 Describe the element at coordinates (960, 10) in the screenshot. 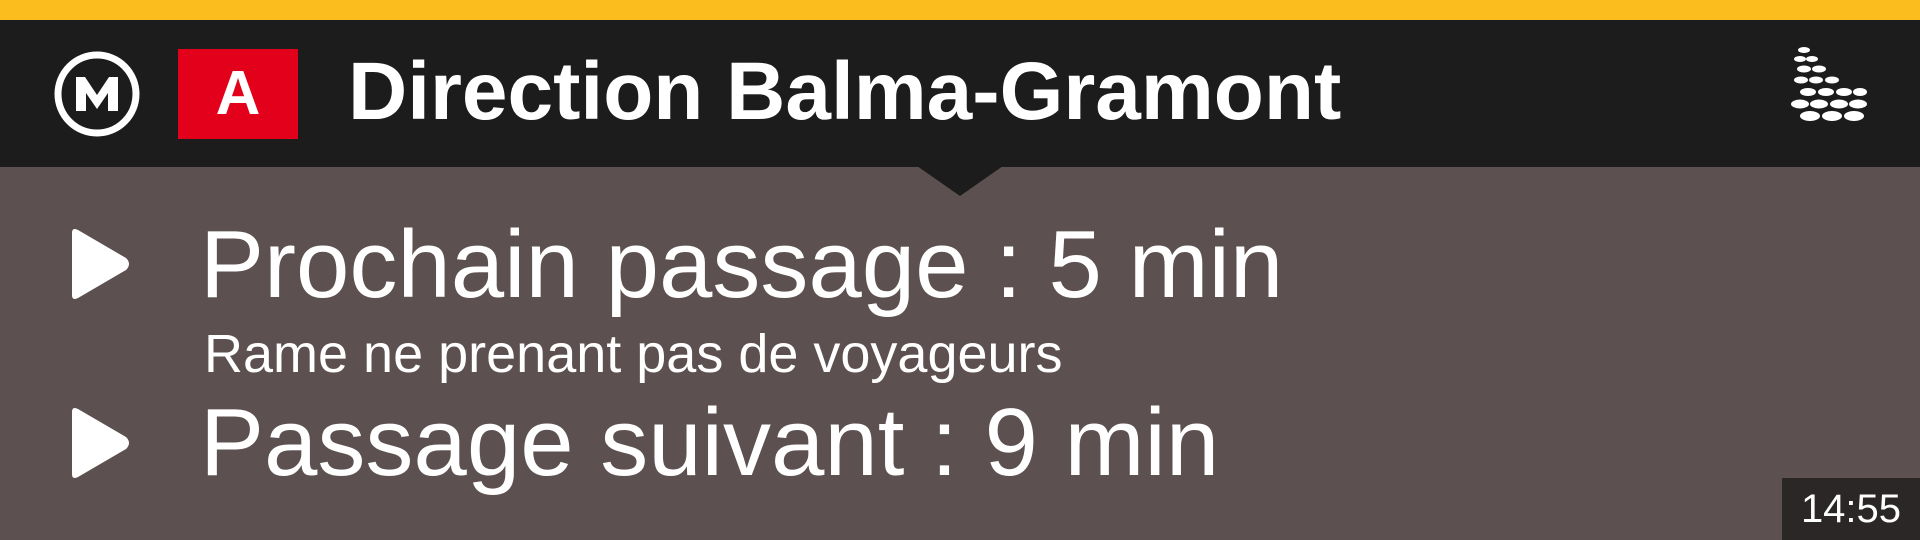

I see `accent-strip` at that location.